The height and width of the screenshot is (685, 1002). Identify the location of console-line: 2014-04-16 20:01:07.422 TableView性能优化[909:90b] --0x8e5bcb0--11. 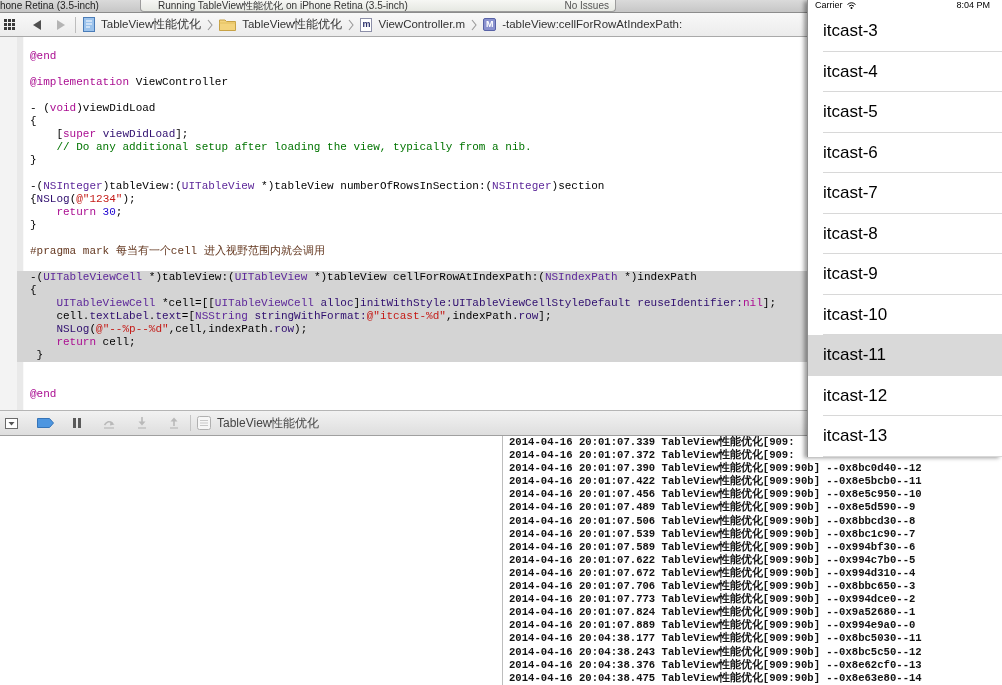
(715, 481).